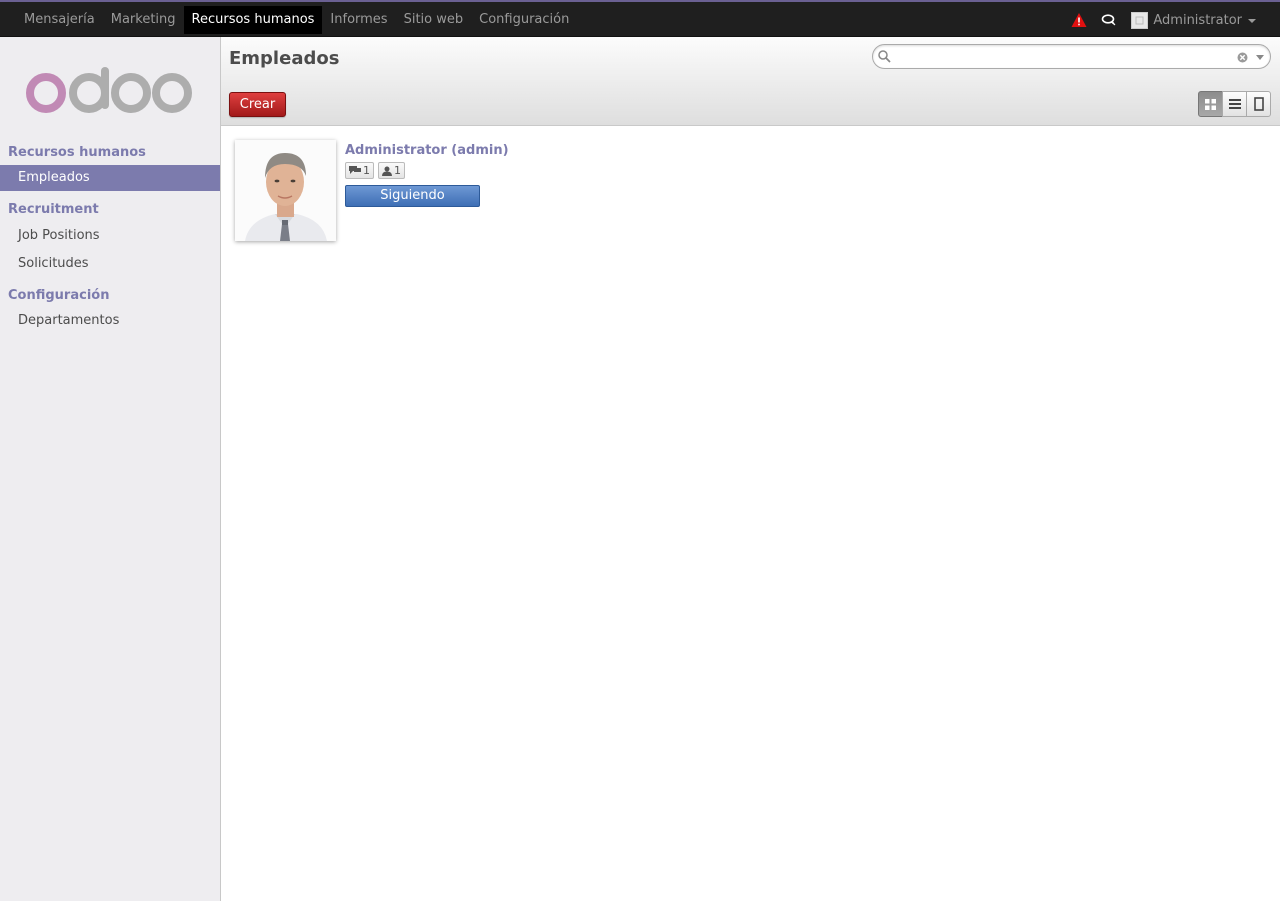  I want to click on section-title-recursos-humanos: Recursos humanos, so click(77, 152).